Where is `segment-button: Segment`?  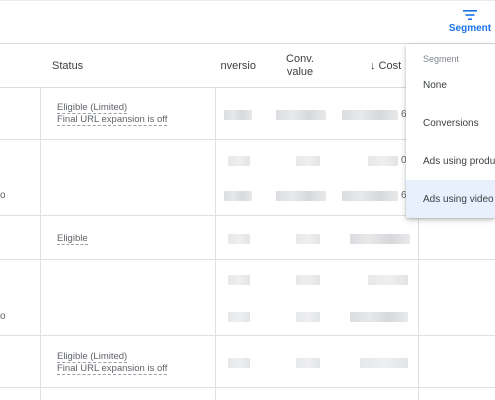 segment-button: Segment is located at coordinates (470, 25).